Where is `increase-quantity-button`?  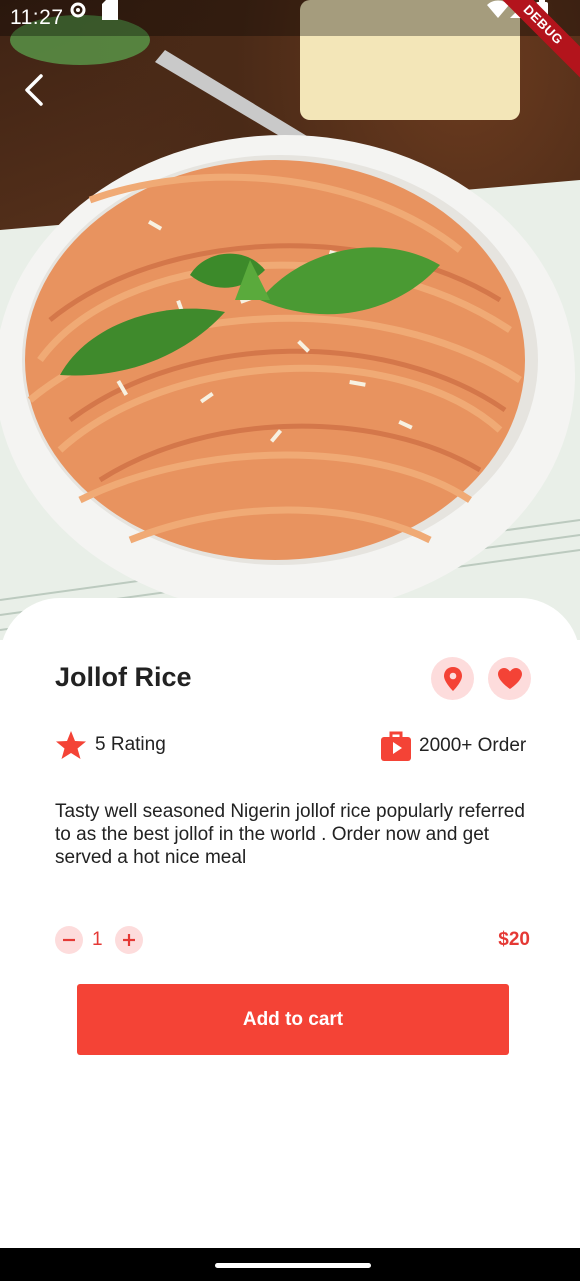
increase-quantity-button is located at coordinates (129, 940).